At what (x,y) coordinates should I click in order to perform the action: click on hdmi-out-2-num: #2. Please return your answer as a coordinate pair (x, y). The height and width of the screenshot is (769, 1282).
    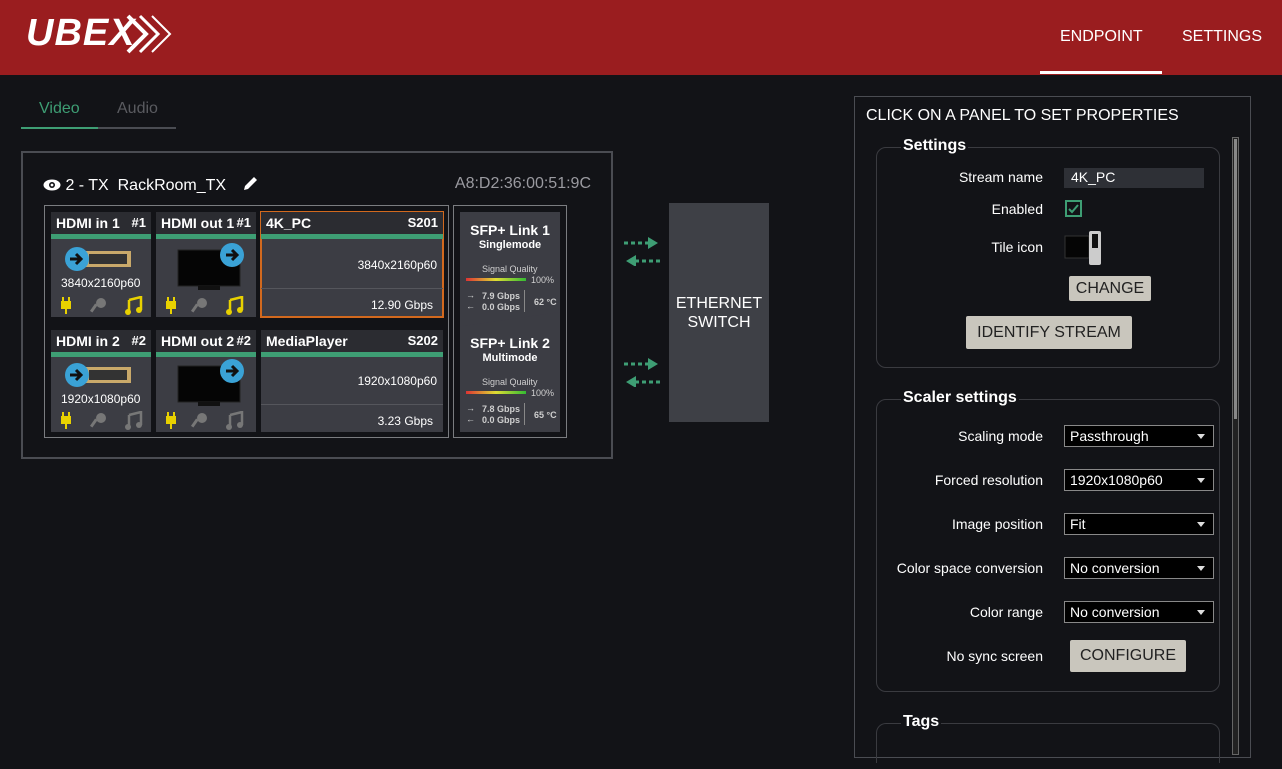
    Looking at the image, I should click on (243, 340).